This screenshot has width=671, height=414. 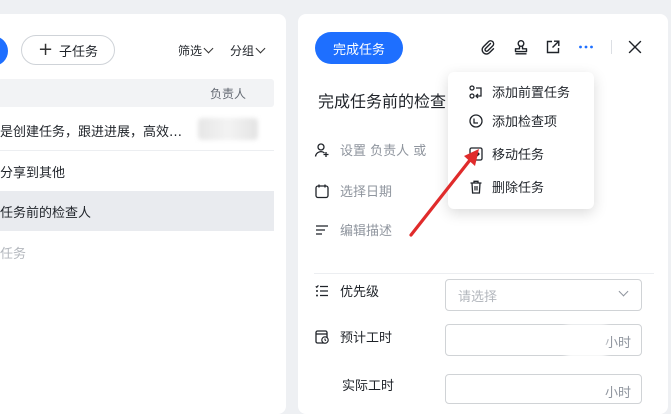 I want to click on table-header: 负责人, so click(x=137, y=93).